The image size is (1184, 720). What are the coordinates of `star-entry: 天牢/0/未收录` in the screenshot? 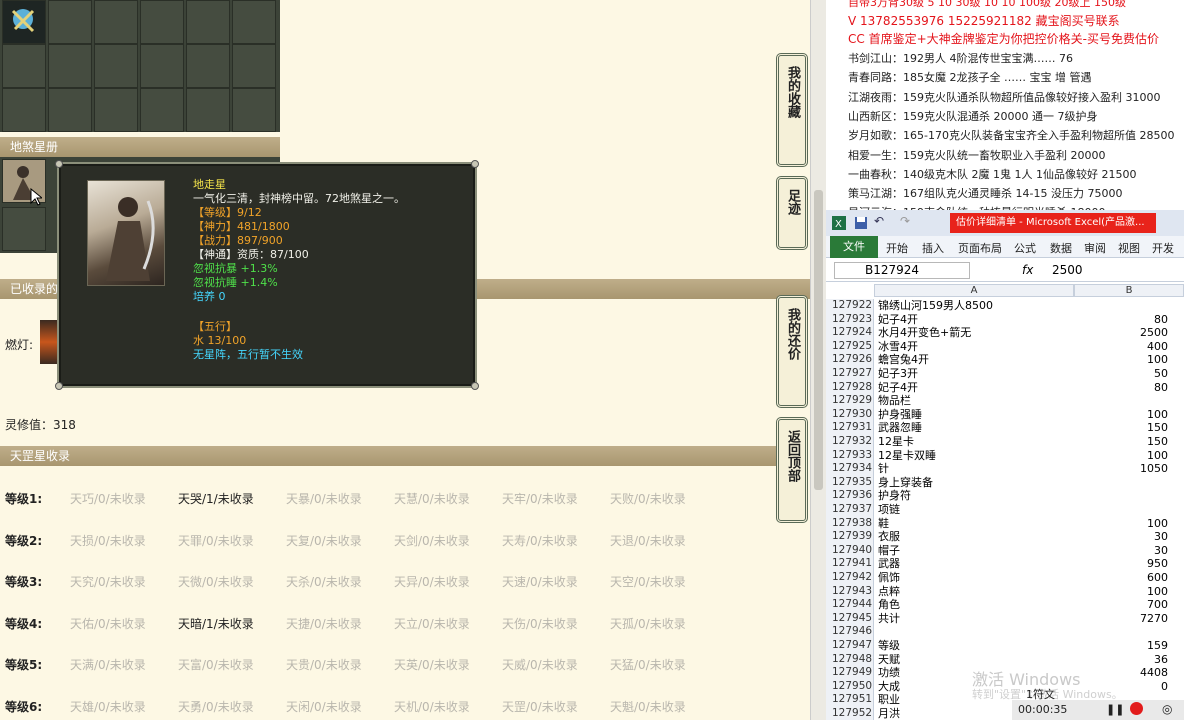 It's located at (540, 498).